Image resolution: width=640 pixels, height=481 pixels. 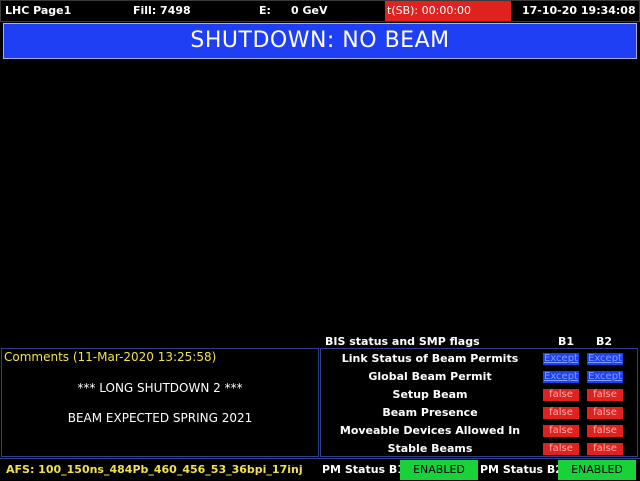 I want to click on bis-title: BIS status and SMP flags, so click(x=402, y=341).